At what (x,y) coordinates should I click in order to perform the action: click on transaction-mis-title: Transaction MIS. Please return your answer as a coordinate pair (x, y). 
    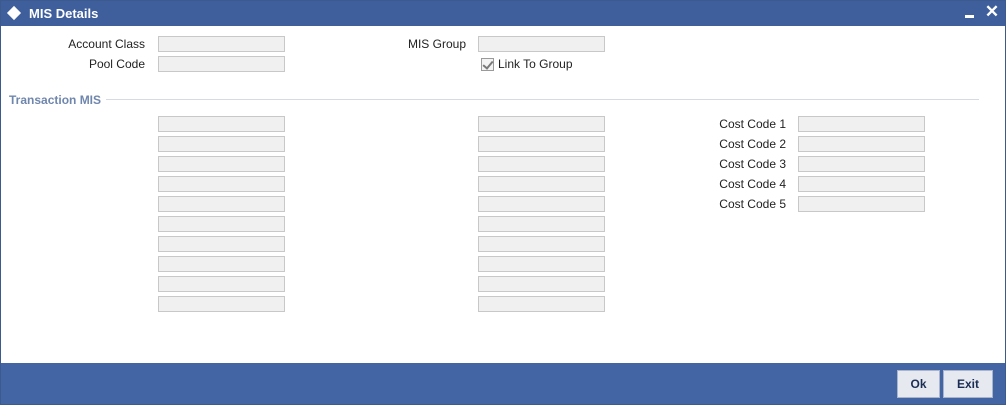
    Looking at the image, I should click on (55, 100).